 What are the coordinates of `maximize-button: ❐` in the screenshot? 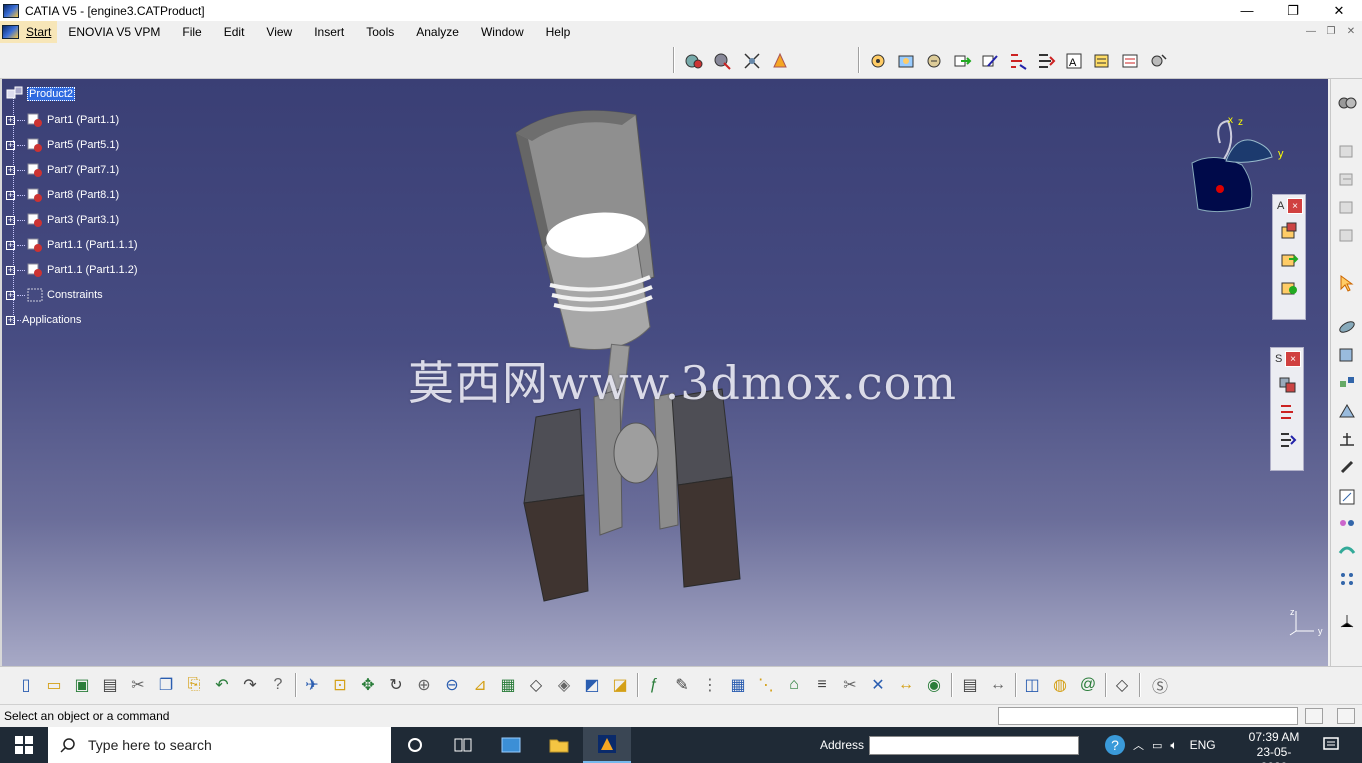 It's located at (1293, 10).